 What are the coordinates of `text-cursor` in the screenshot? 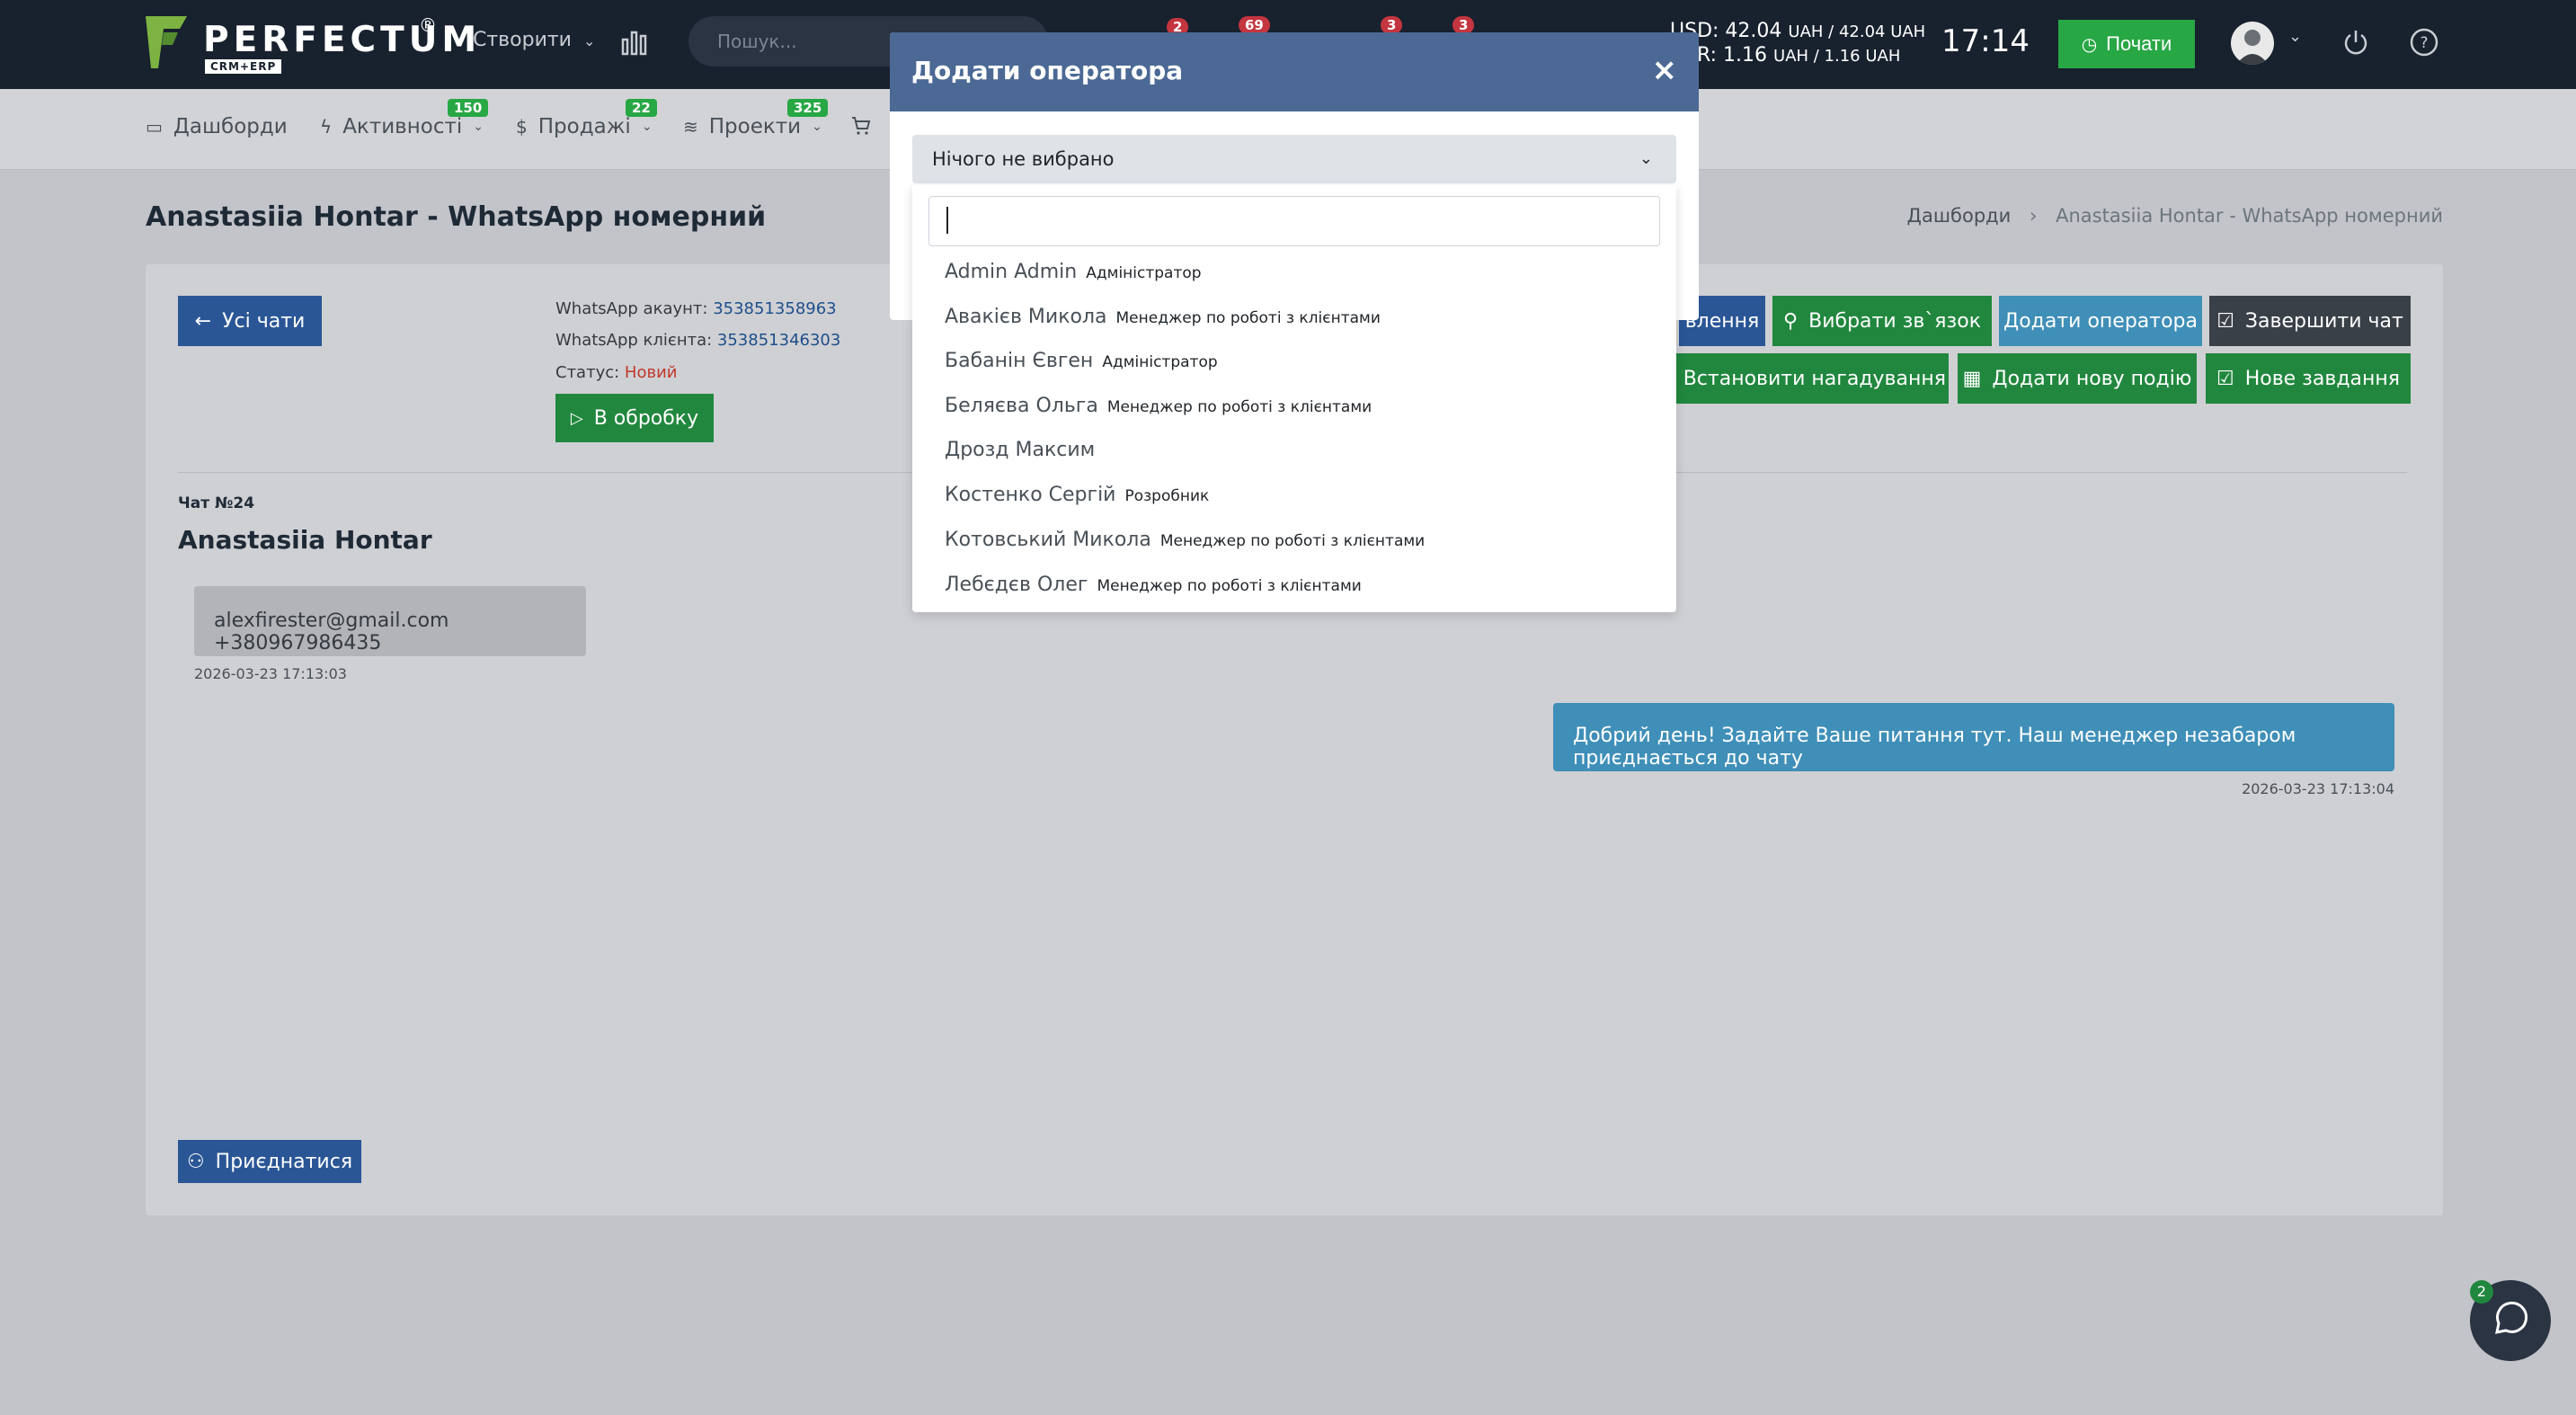 It's located at (947, 220).